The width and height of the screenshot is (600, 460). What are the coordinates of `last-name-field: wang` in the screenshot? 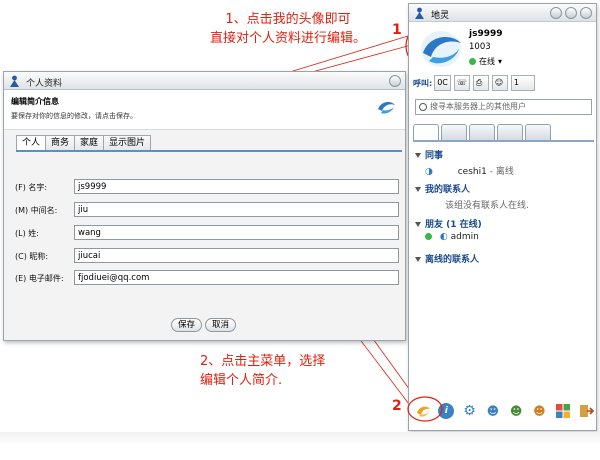 It's located at (236, 232).